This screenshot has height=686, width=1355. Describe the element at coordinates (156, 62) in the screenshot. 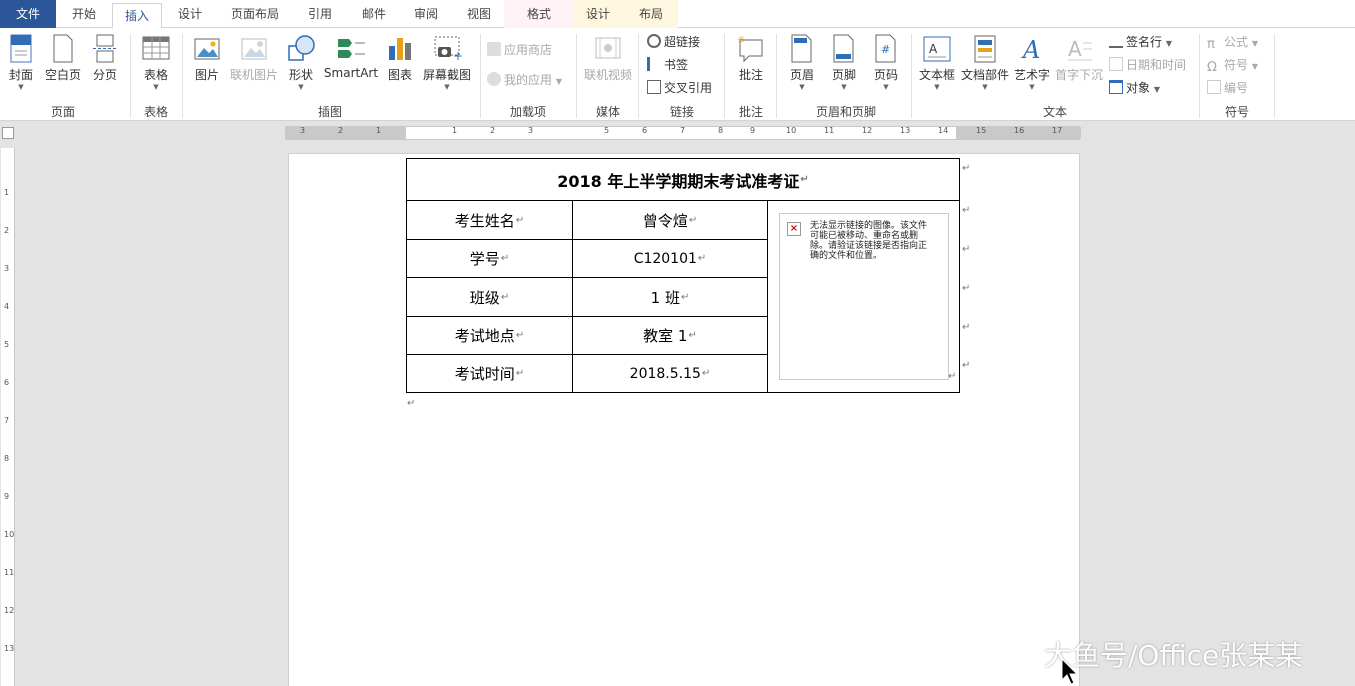

I see `table-button: 表格 ▼` at that location.